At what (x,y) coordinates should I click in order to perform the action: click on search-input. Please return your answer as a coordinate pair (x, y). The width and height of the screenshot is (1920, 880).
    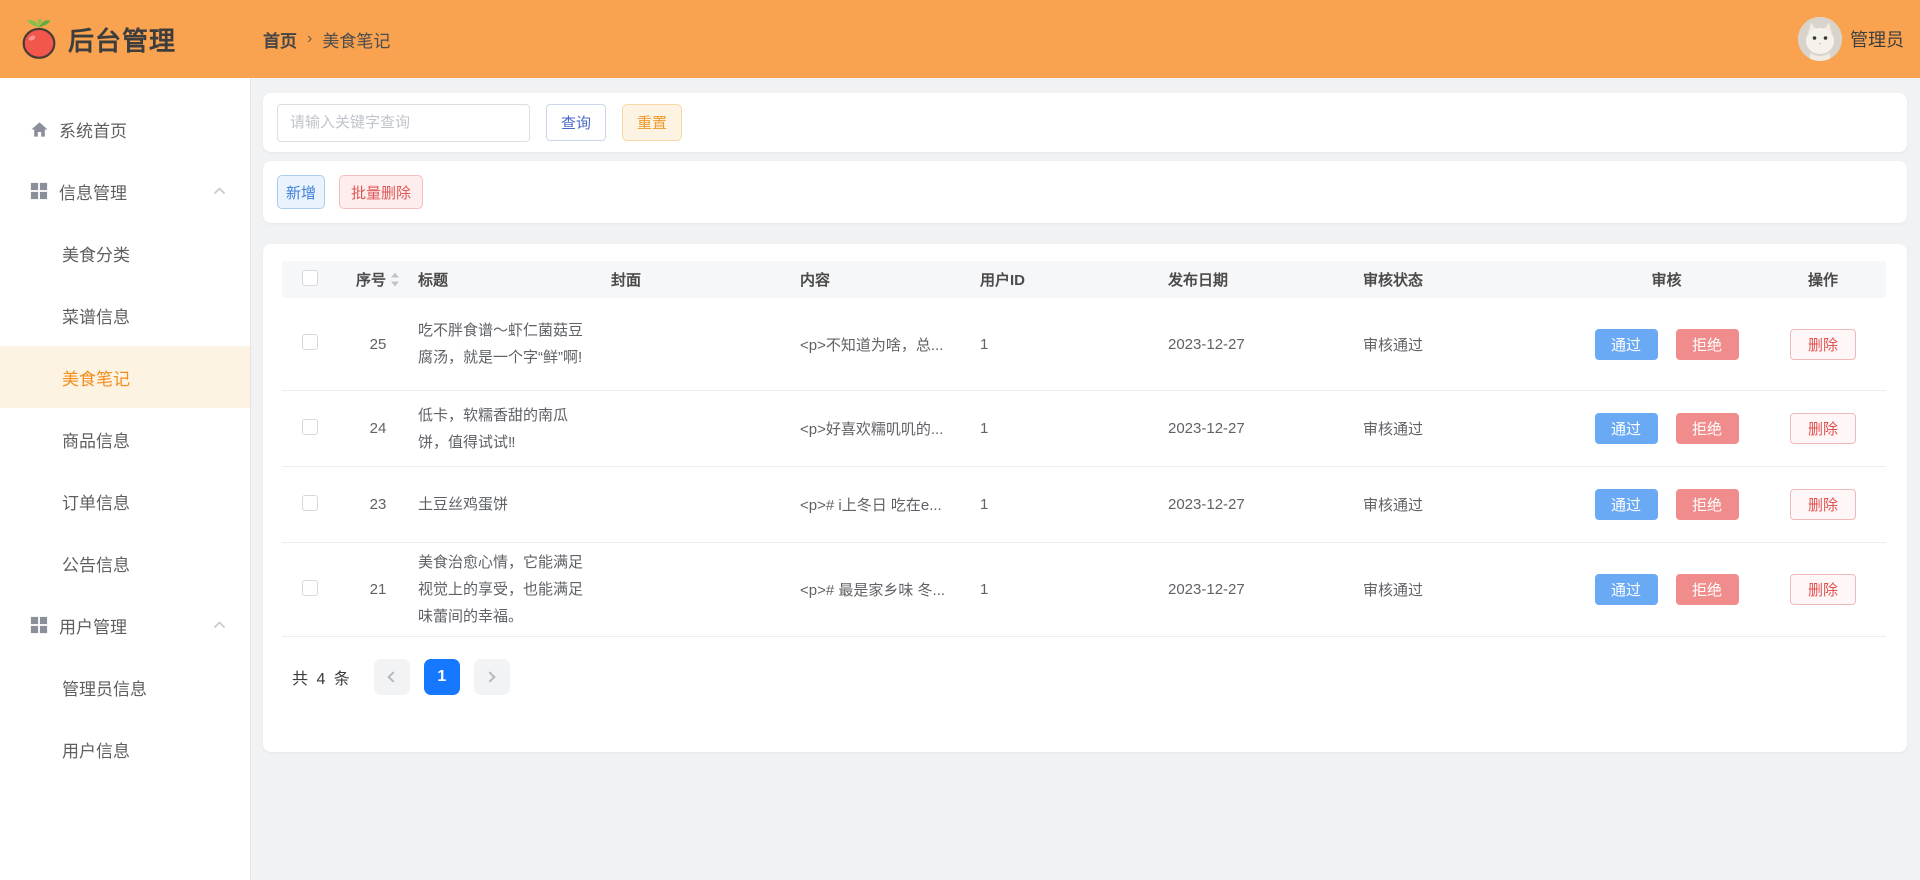
    Looking at the image, I should click on (403, 122).